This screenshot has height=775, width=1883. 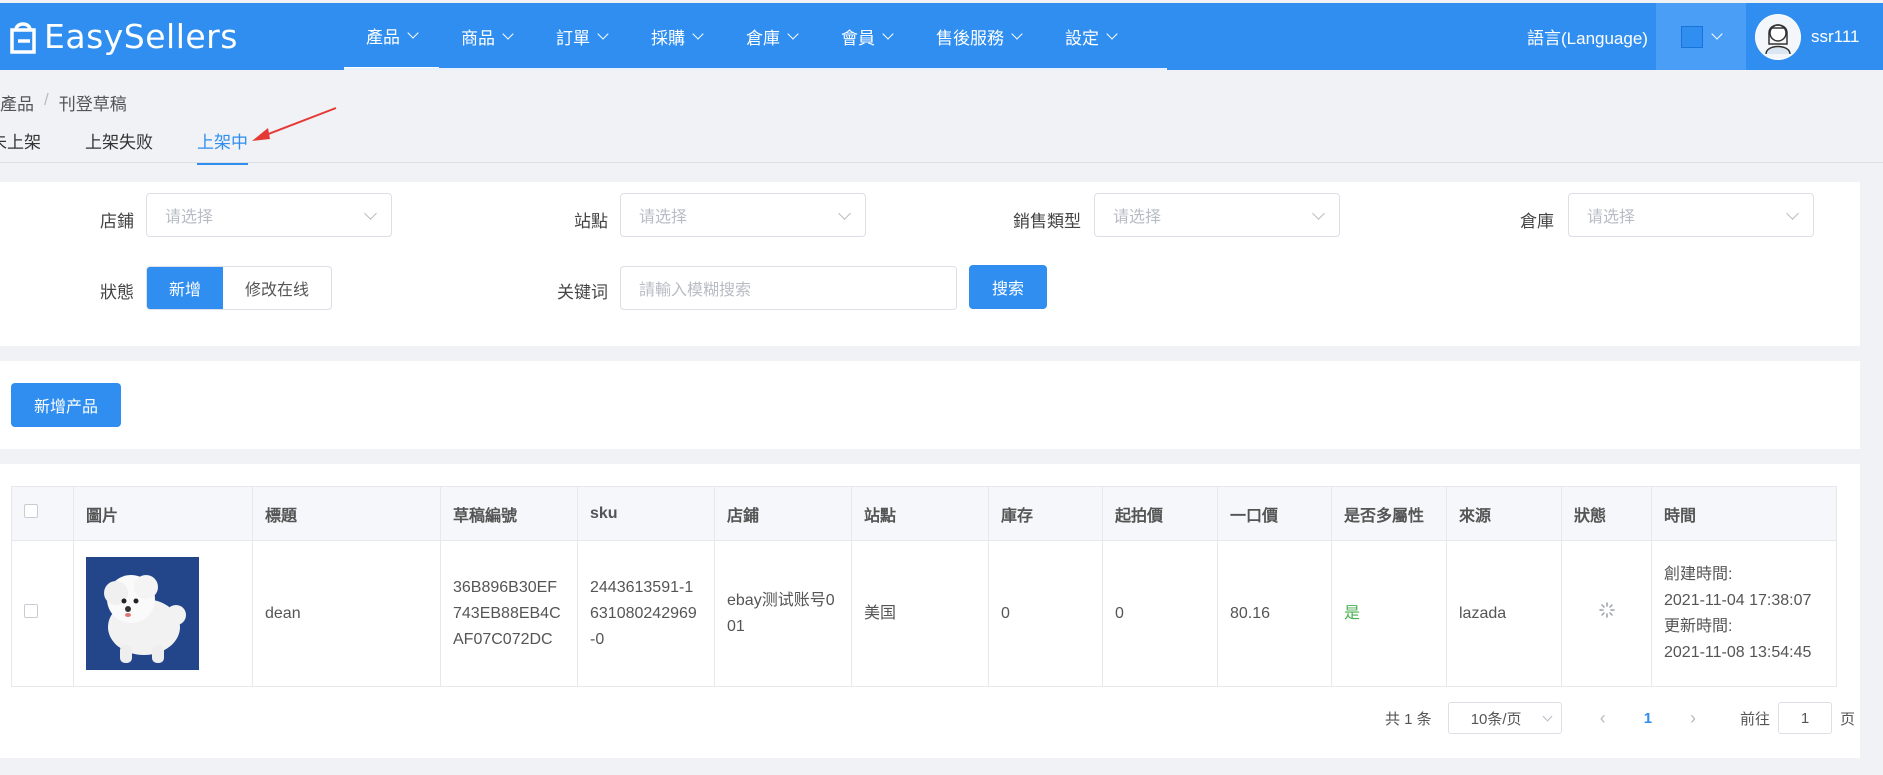 I want to click on logo: EasySellers, so click(x=122, y=36).